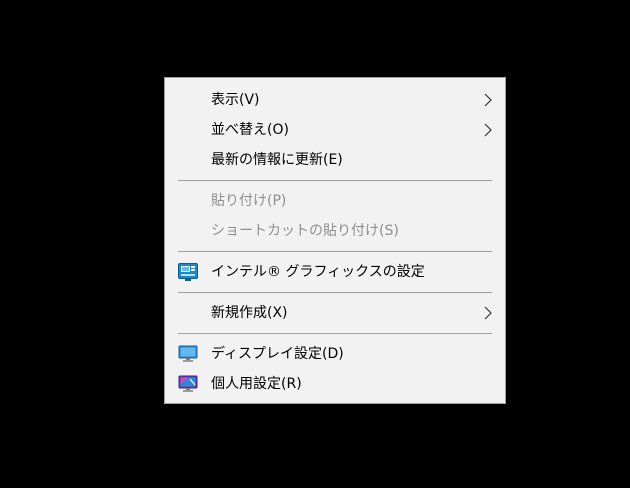 Image resolution: width=630 pixels, height=488 pixels. What do you see at coordinates (188, 272) in the screenshot?
I see `intel-graphics-icon` at bounding box center [188, 272].